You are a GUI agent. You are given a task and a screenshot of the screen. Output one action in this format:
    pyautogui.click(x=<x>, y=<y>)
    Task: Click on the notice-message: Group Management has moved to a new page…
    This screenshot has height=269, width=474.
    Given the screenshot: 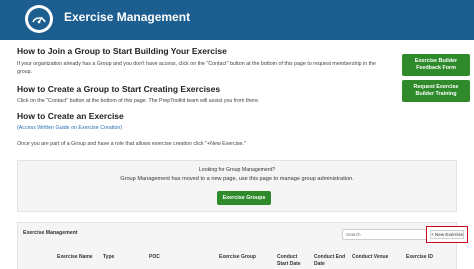 What is the action you would take?
    pyautogui.click(x=237, y=179)
    